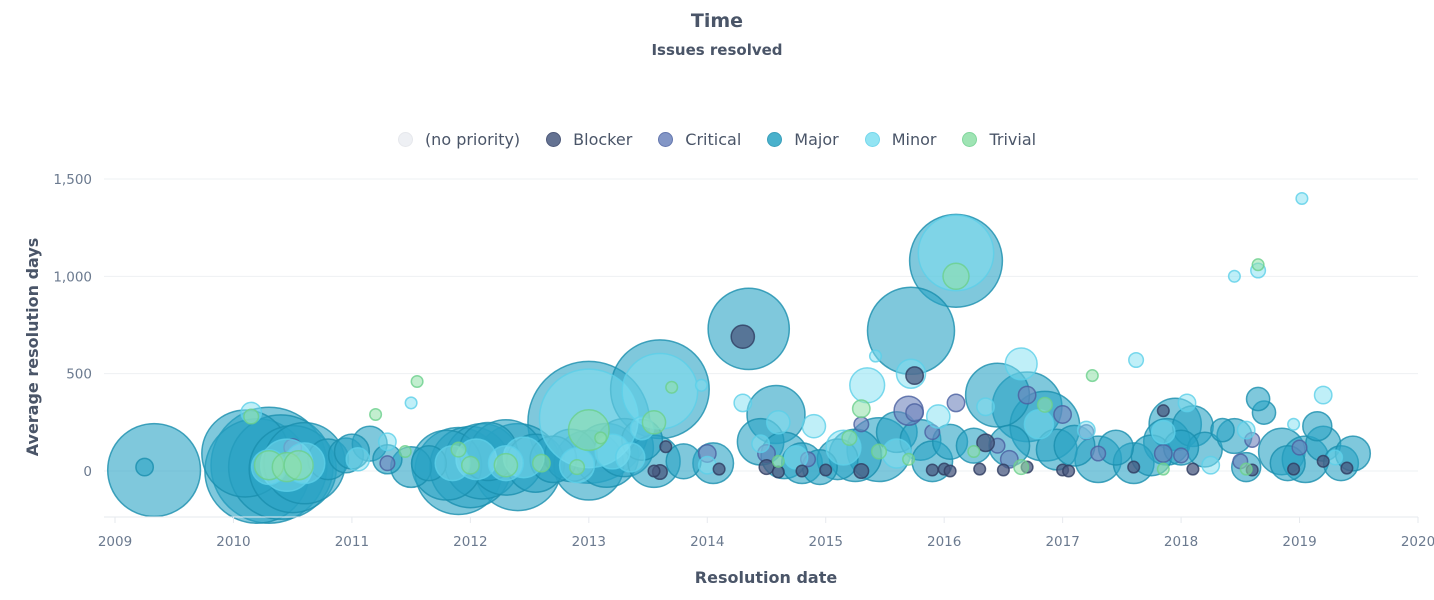  What do you see at coordinates (766, 577) in the screenshot?
I see `x-axis-title: Resolution date` at bounding box center [766, 577].